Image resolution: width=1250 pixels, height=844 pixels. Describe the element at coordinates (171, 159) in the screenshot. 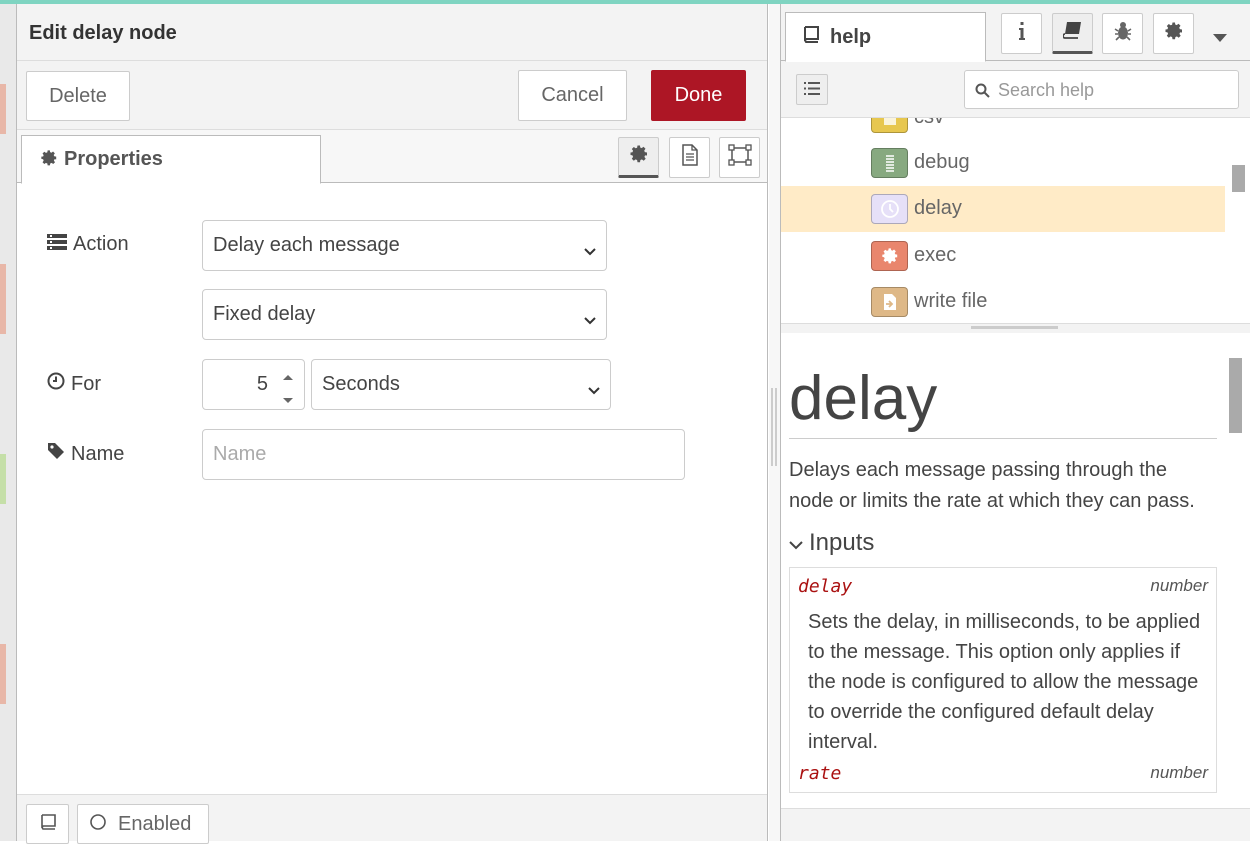

I see `tab-properties: Properties` at that location.